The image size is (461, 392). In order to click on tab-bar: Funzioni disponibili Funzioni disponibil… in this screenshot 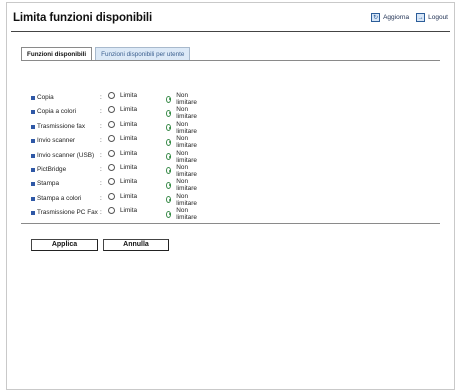, I will do `click(106, 54)`.